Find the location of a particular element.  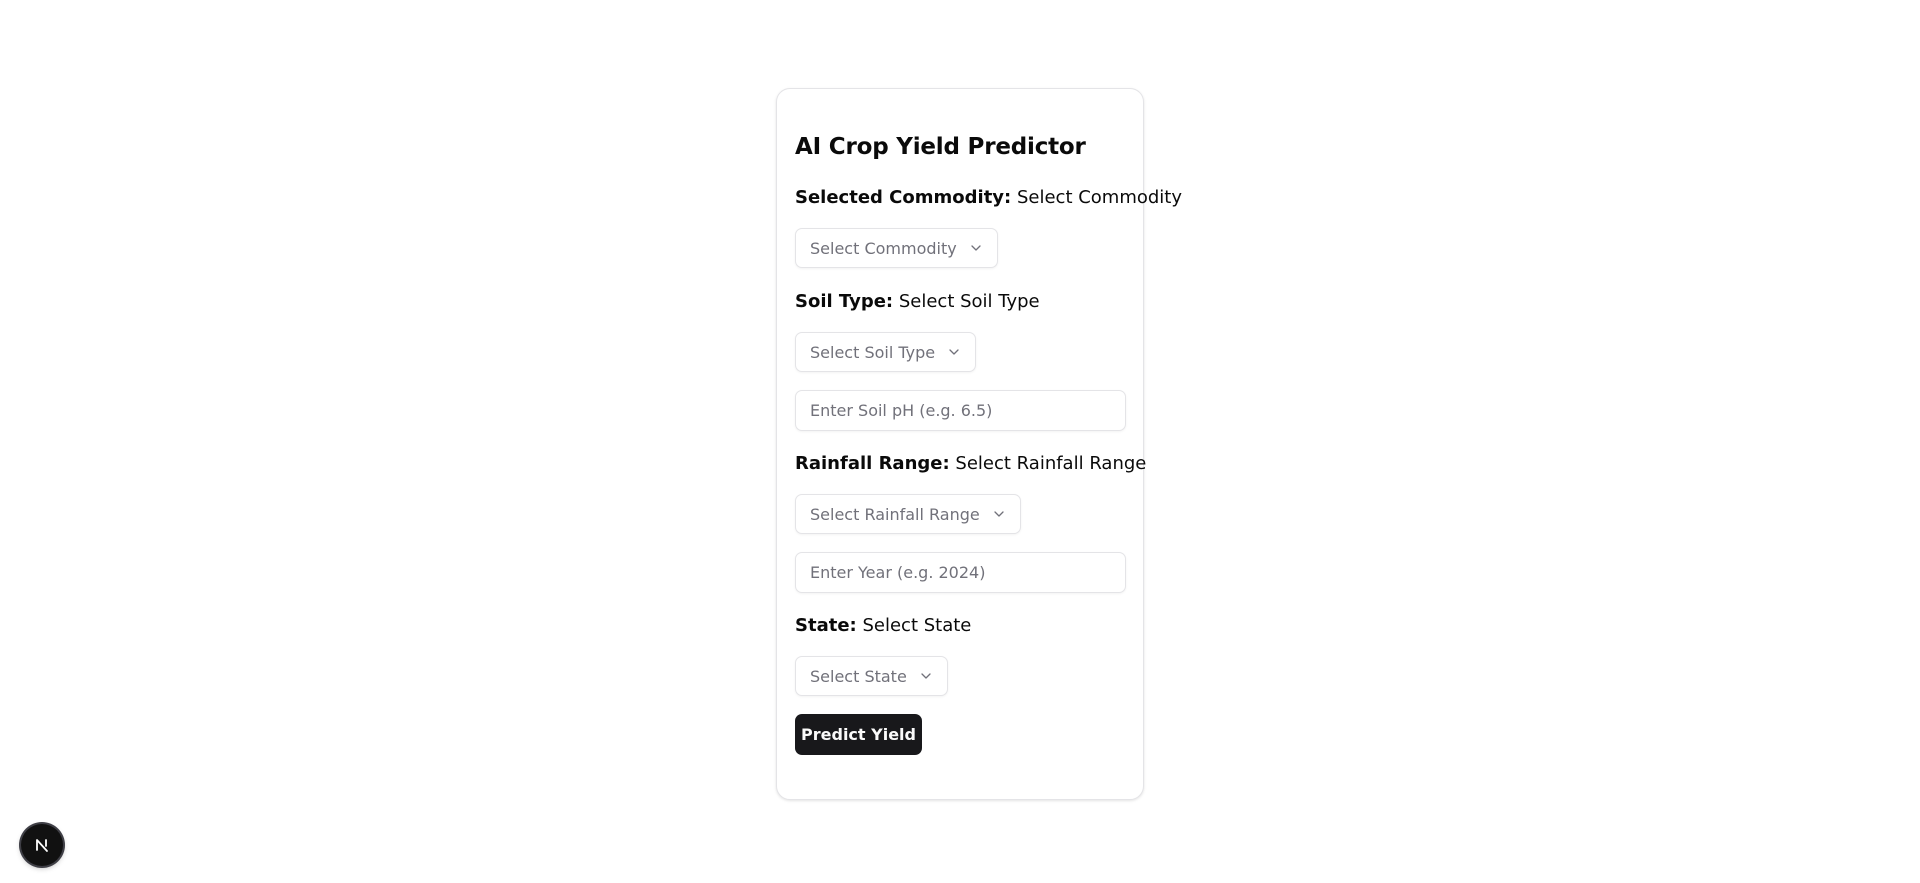

page-title: AI Crop Yield Predictor is located at coordinates (940, 147).